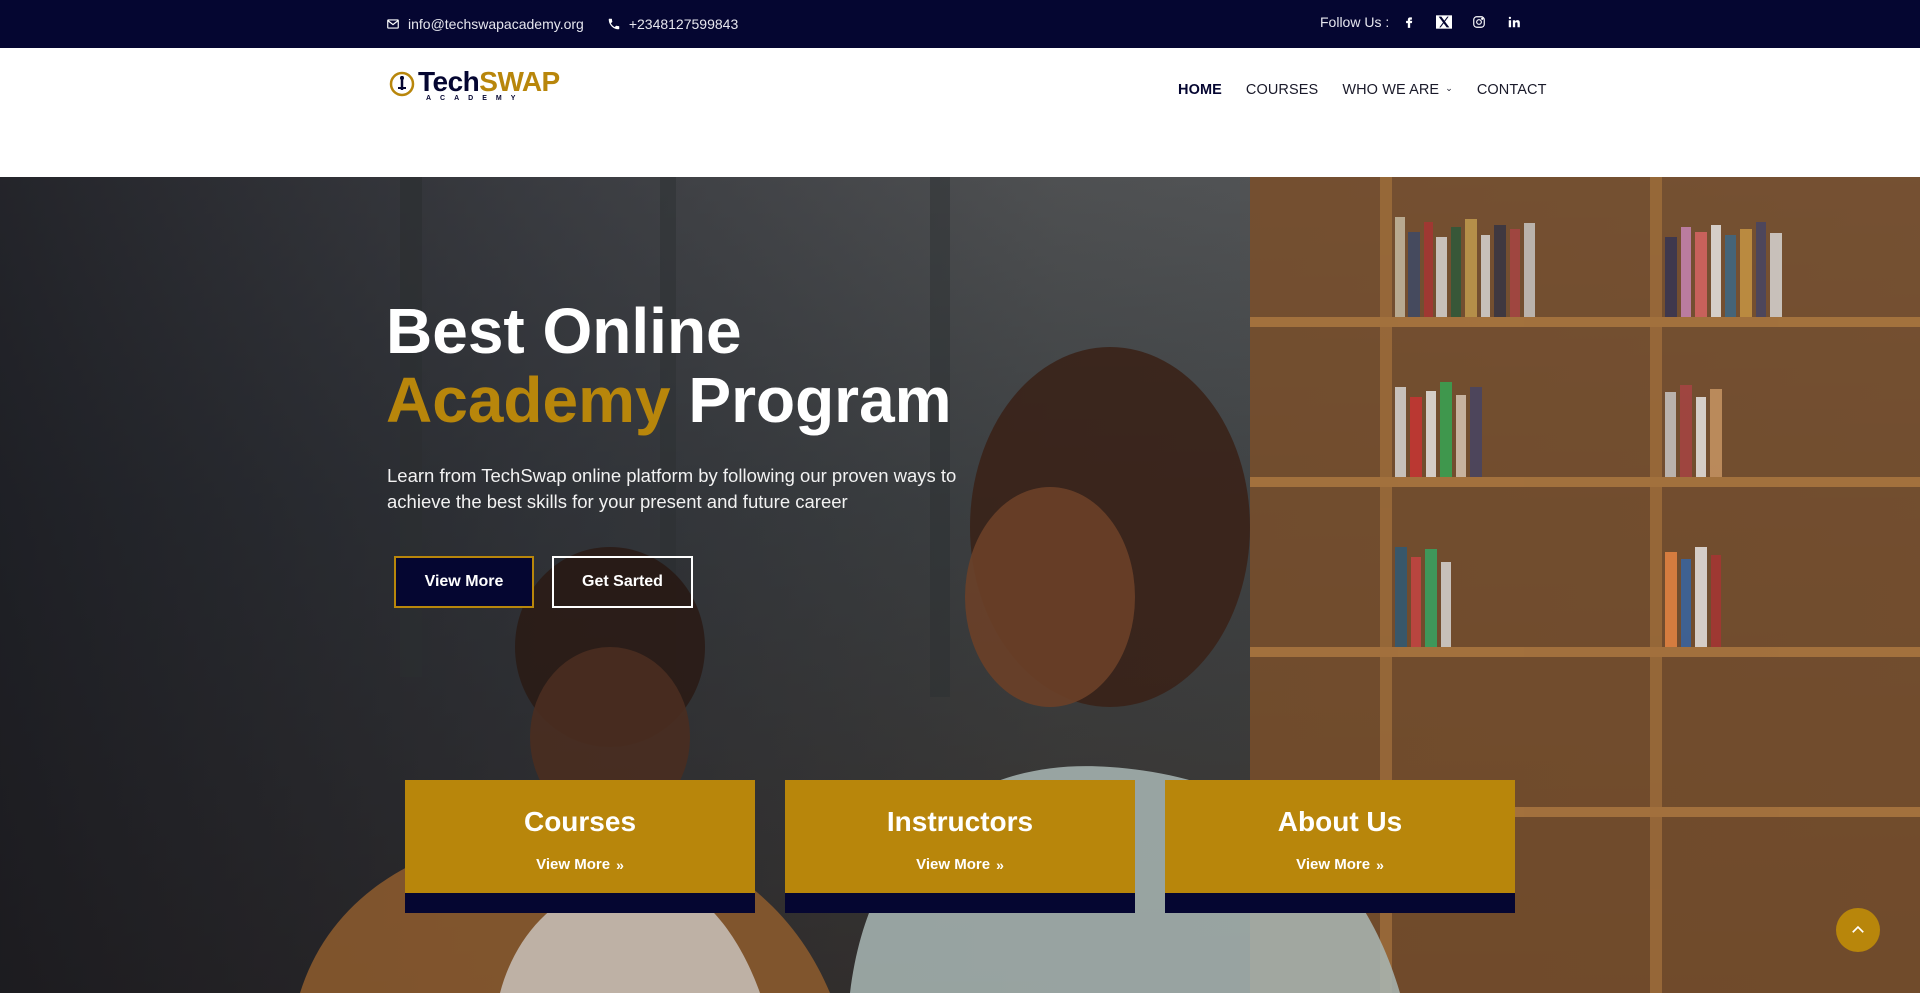 This screenshot has width=1920, height=993. I want to click on card-title: Instructors, so click(960, 821).